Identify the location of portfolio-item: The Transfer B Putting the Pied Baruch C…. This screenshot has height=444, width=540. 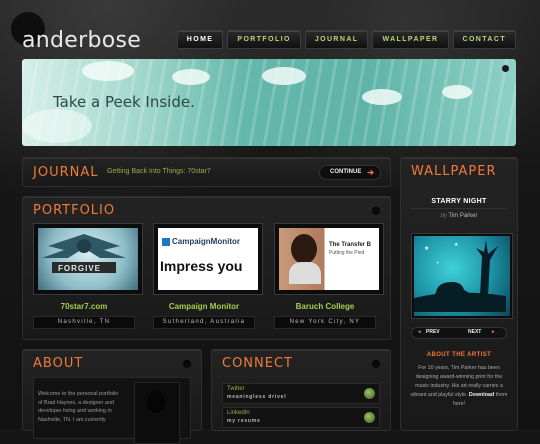
(329, 276).